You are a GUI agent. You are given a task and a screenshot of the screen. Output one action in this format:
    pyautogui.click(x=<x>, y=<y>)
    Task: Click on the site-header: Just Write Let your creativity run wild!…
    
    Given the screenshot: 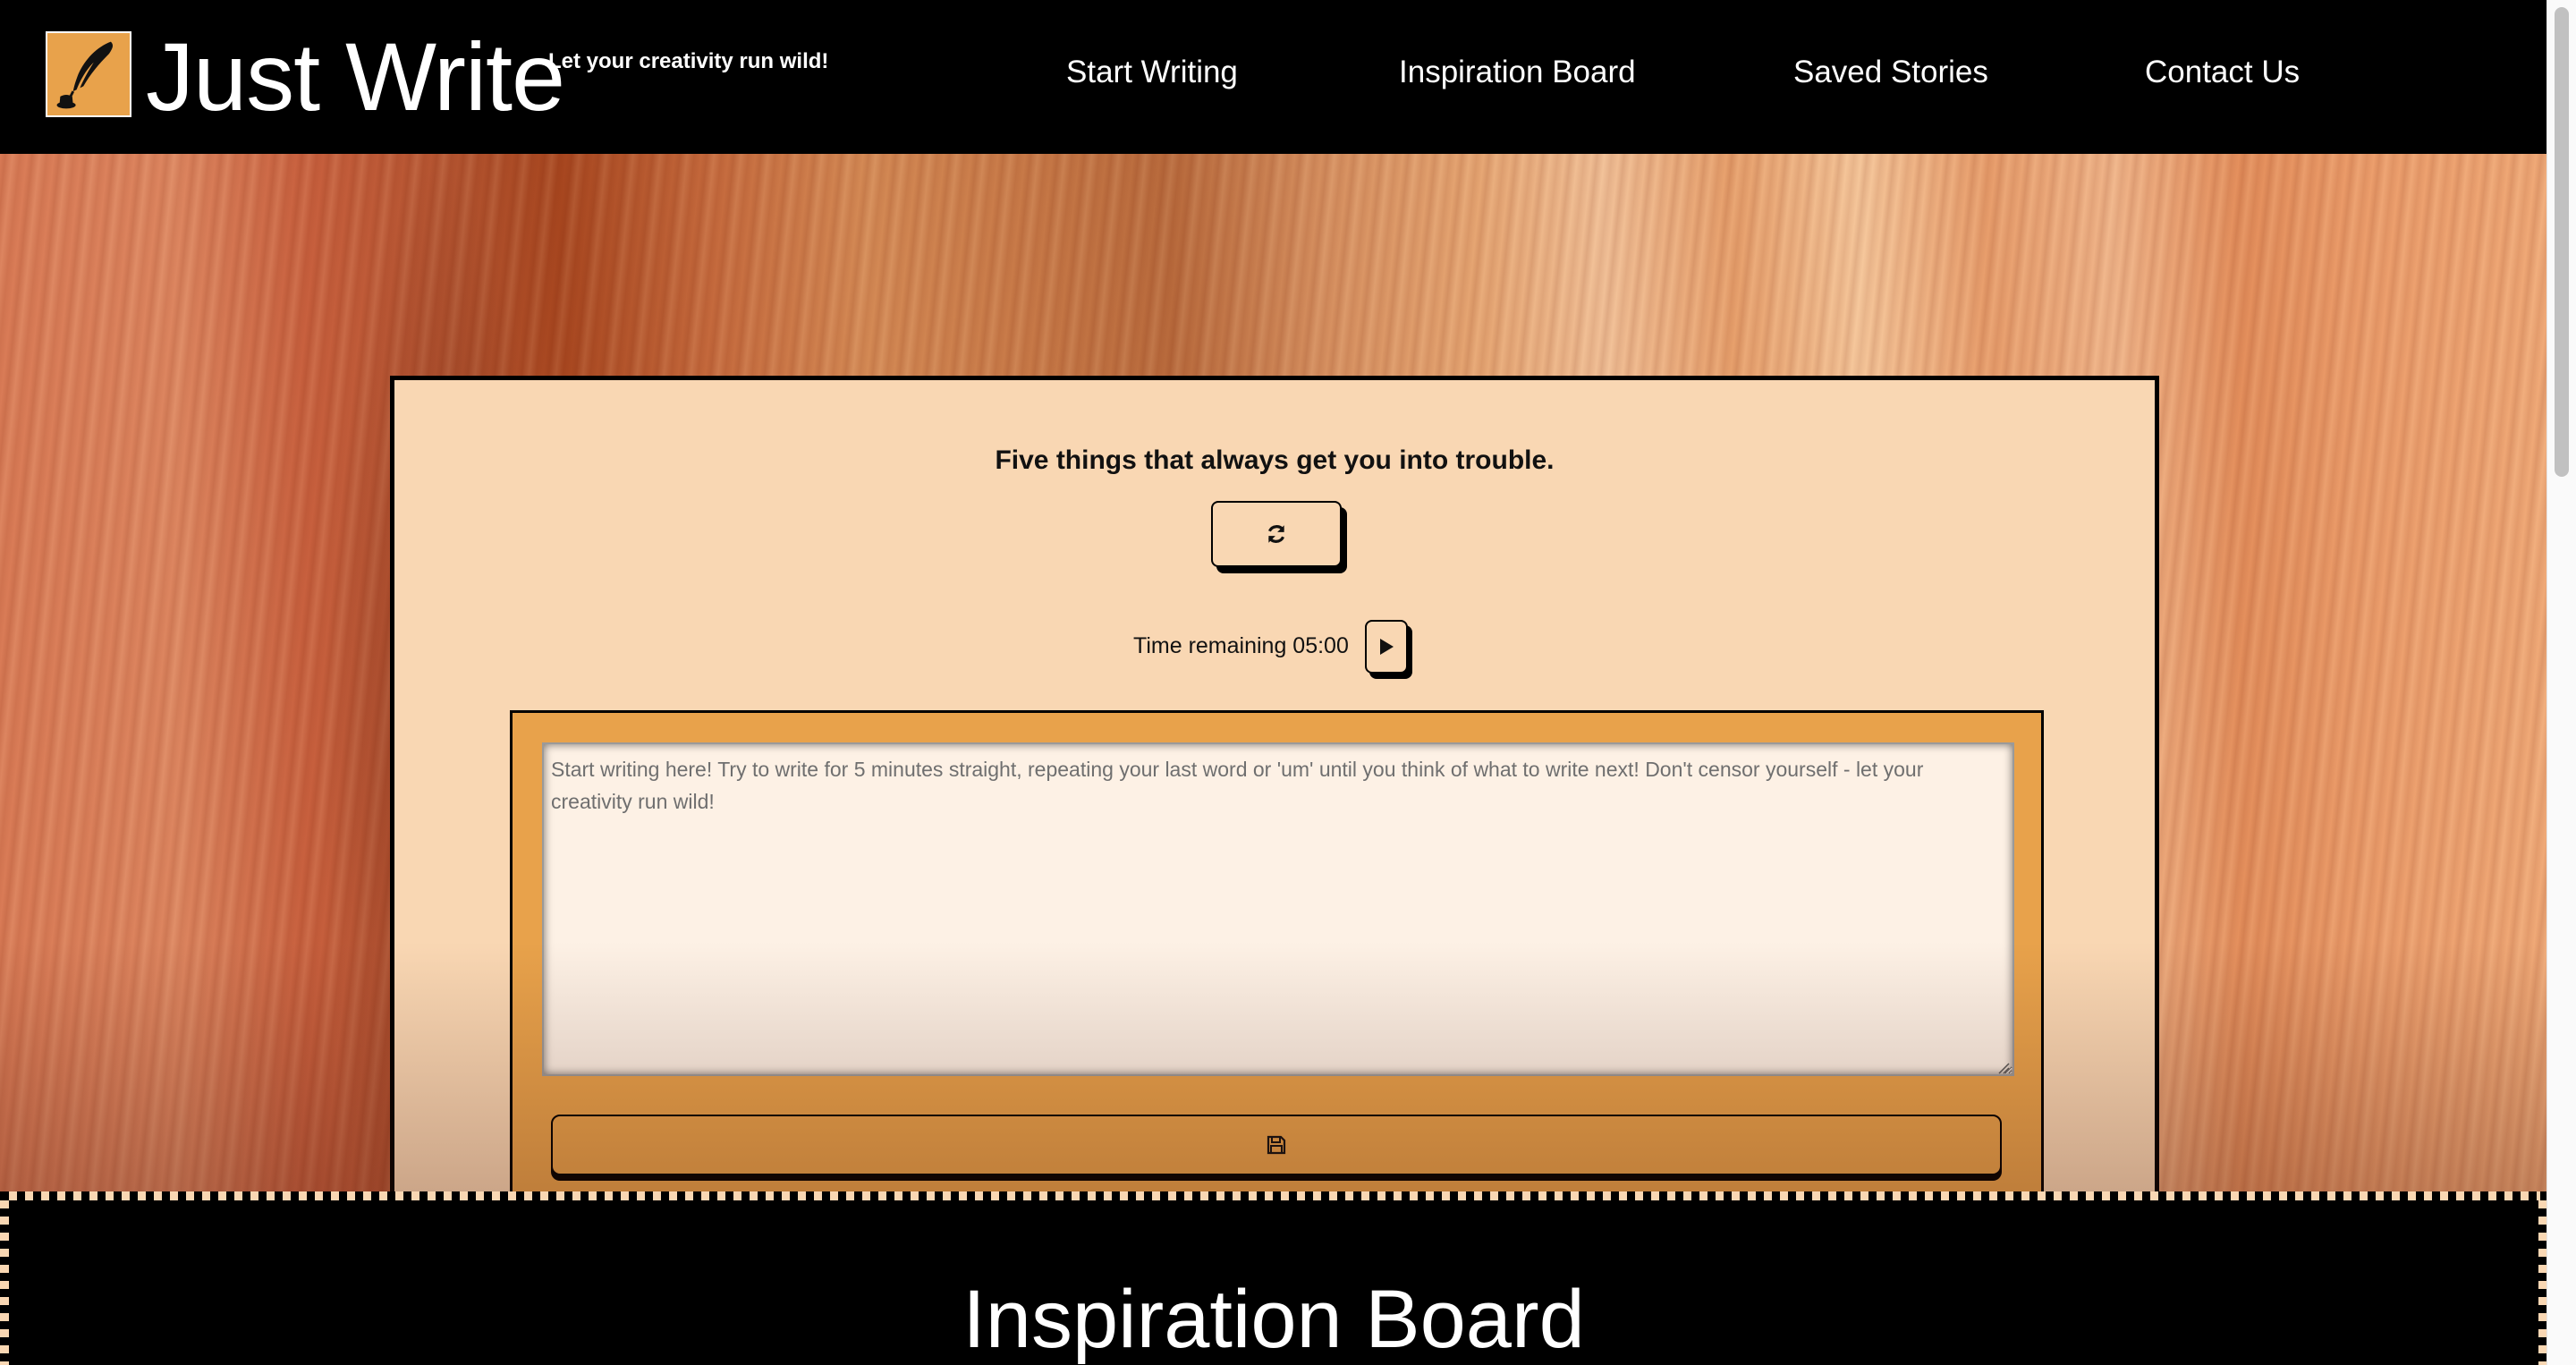 What is the action you would take?
    pyautogui.click(x=1273, y=77)
    